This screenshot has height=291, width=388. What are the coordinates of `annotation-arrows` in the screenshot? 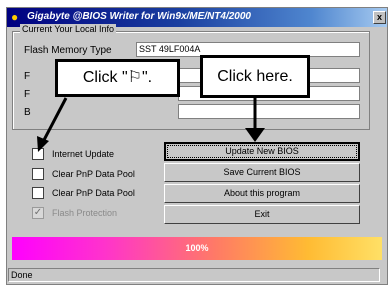 It's located at (151, 124).